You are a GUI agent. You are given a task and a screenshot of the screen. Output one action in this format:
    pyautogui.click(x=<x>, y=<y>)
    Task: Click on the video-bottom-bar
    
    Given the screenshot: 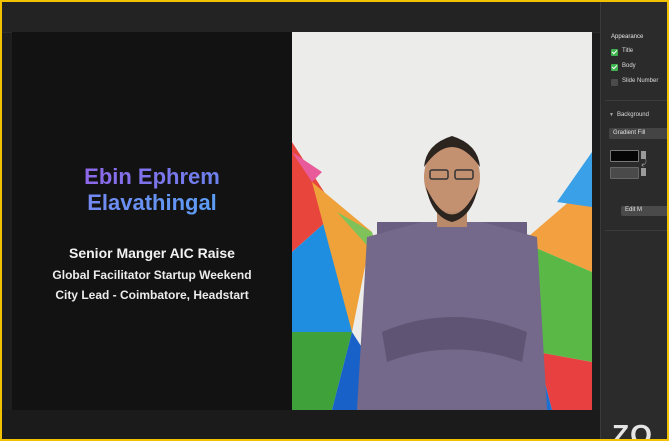 What is the action you would take?
    pyautogui.click(x=301, y=424)
    